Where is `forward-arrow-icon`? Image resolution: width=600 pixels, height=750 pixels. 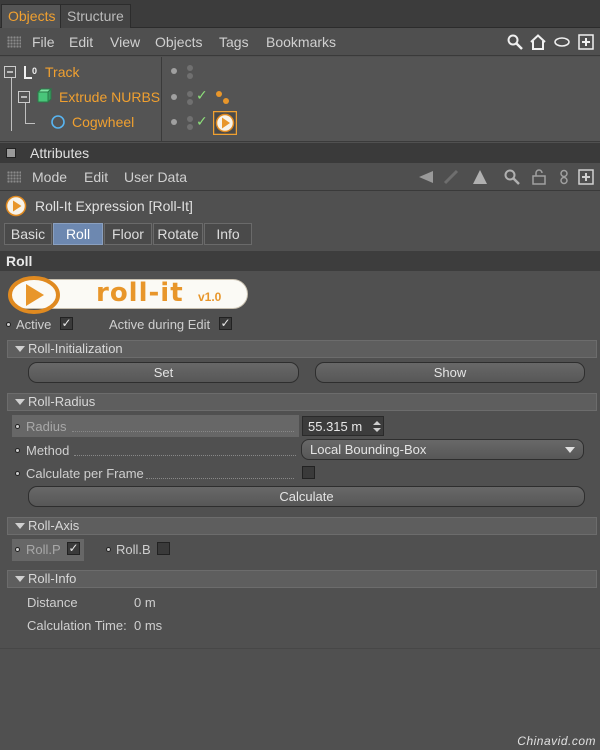
forward-arrow-icon is located at coordinates (451, 177).